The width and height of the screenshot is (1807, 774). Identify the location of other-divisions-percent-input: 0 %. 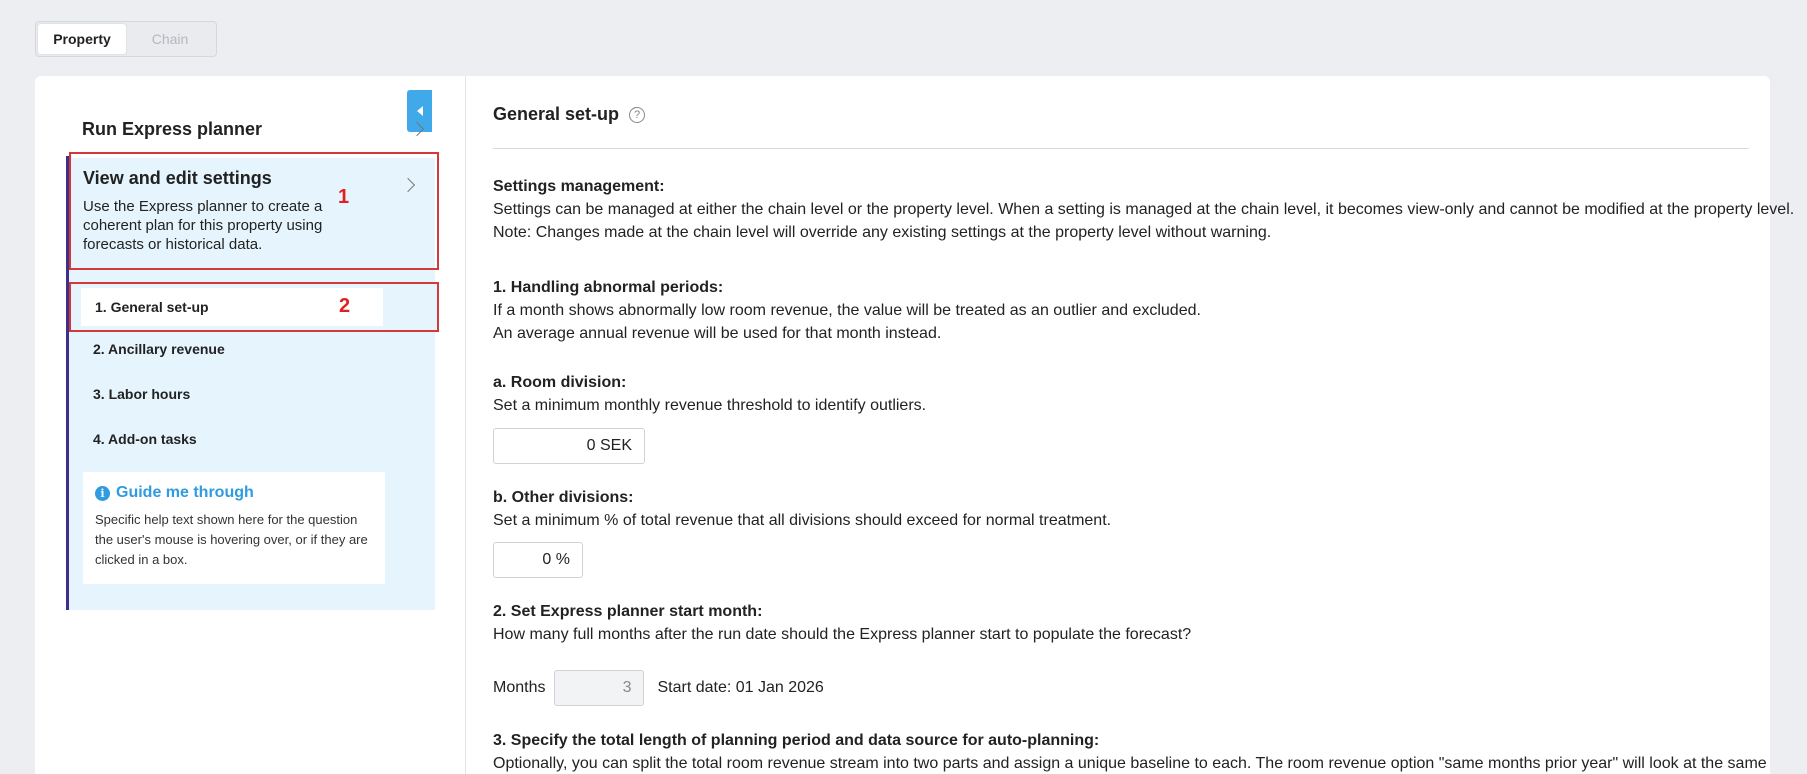
(538, 560).